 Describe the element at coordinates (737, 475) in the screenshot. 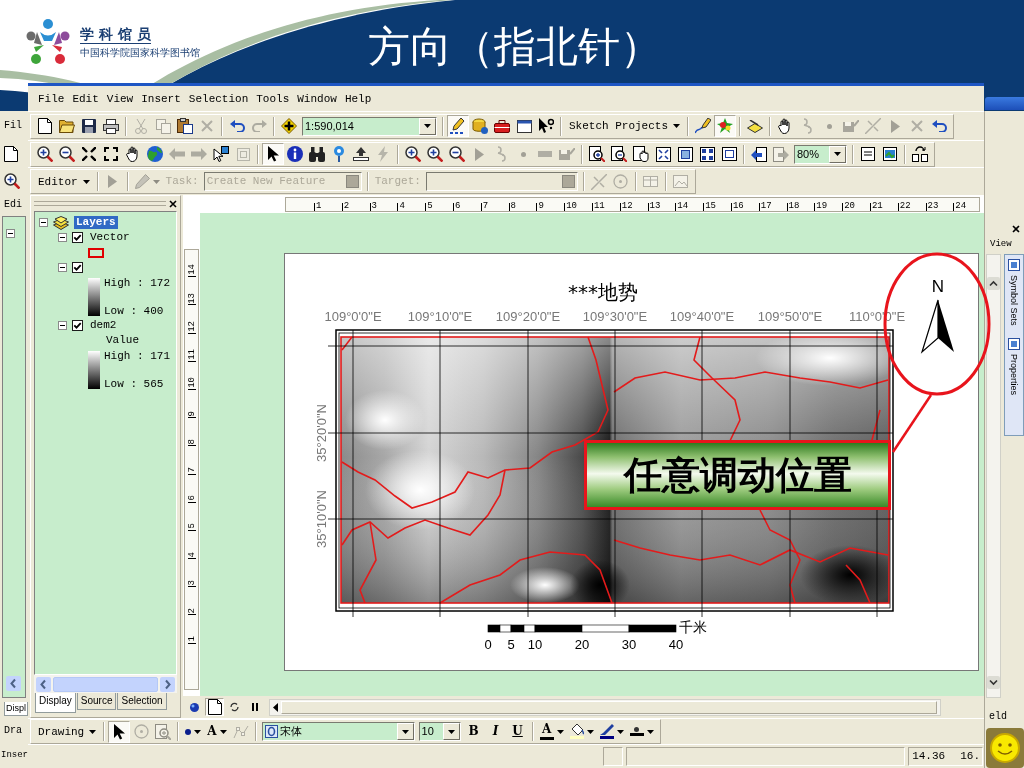

I see `callout: 任意调动位置` at that location.